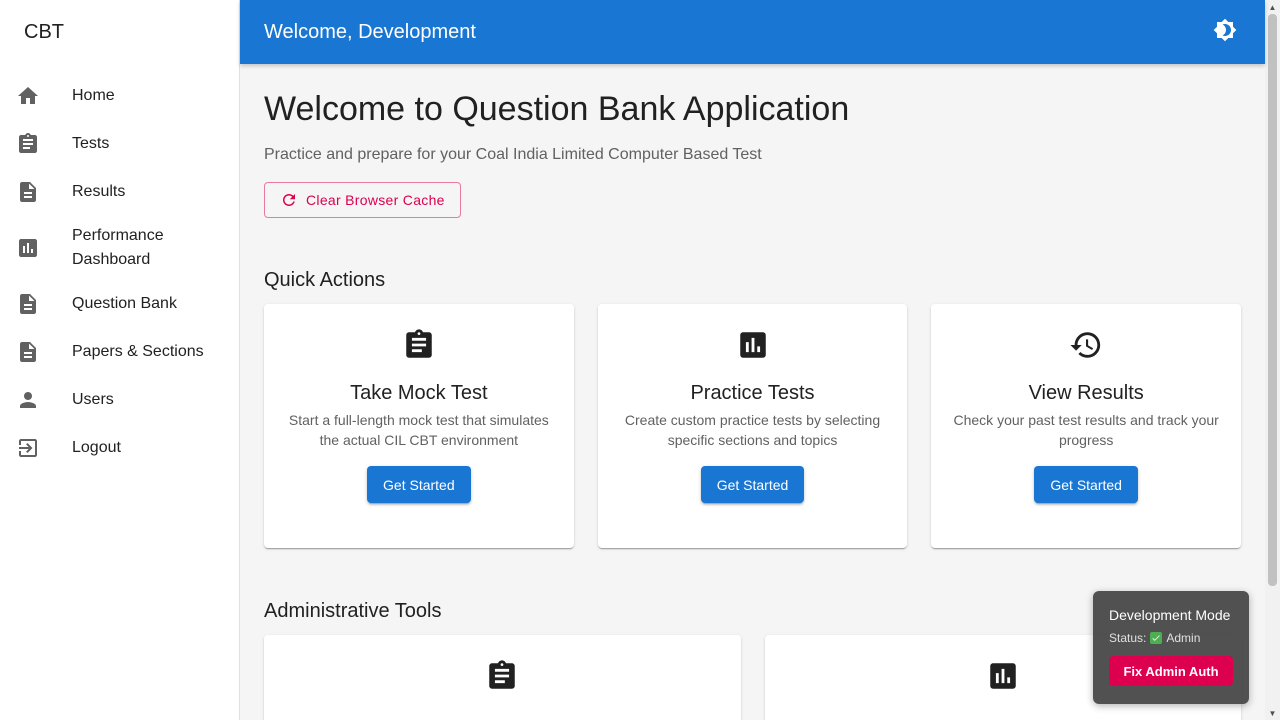 The height and width of the screenshot is (720, 1280). Describe the element at coordinates (289, 200) in the screenshot. I see `refresh-icon` at that location.